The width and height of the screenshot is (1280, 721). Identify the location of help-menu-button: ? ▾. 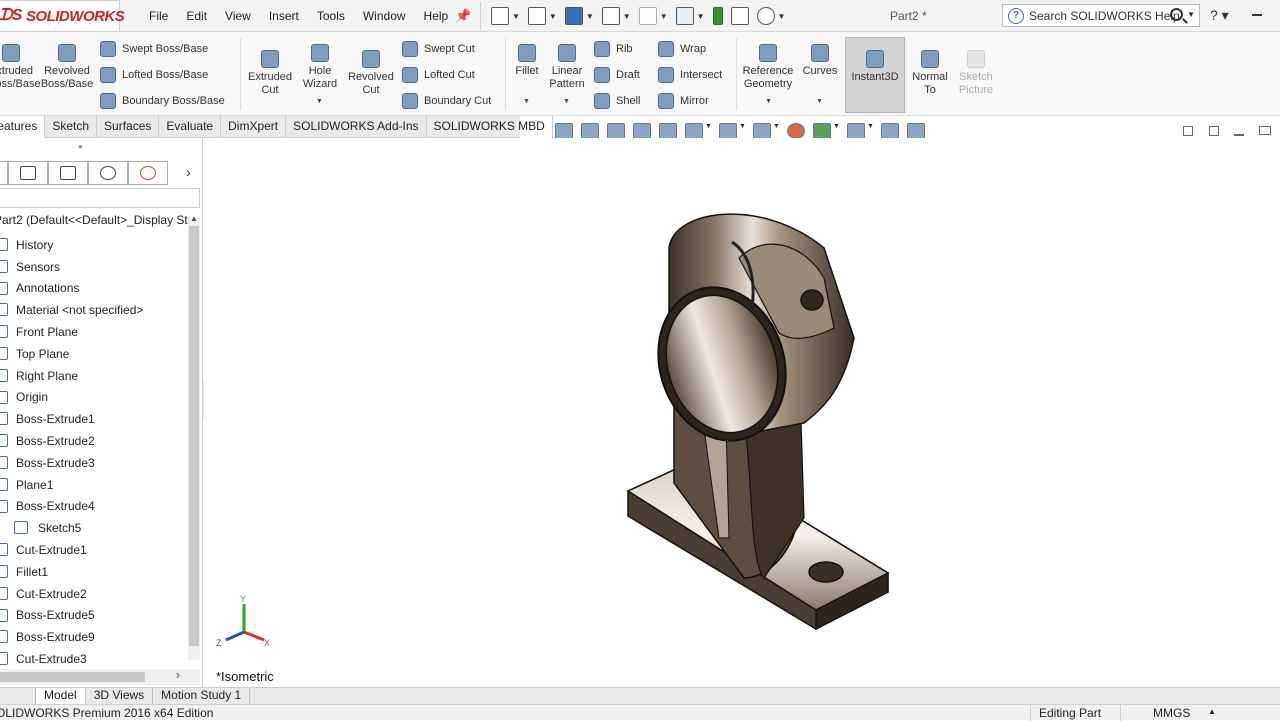
(1219, 15).